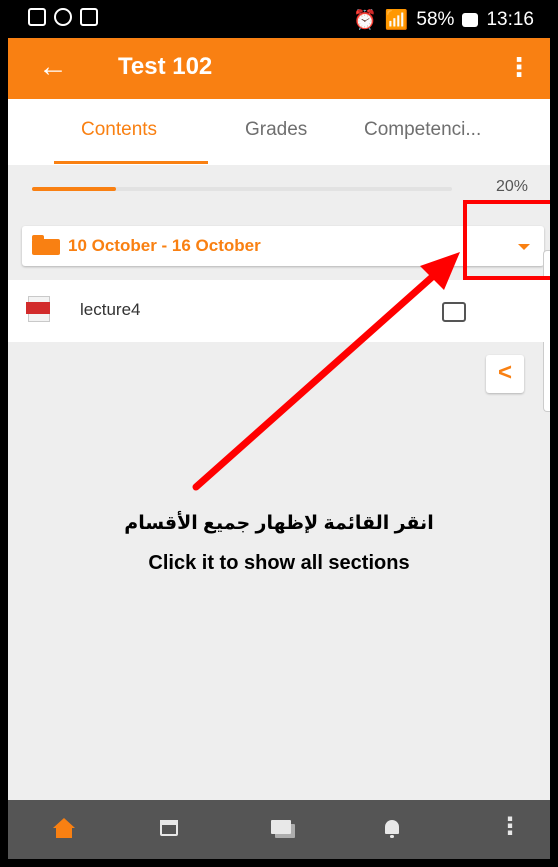 The height and width of the screenshot is (867, 558). I want to click on home-icon, so click(64, 829).